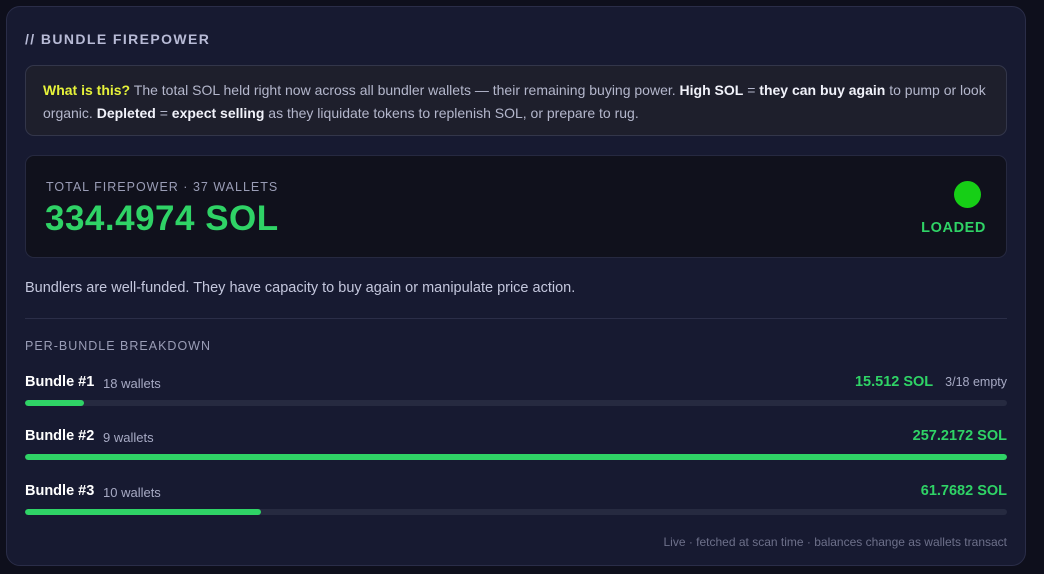 The width and height of the screenshot is (1044, 574). Describe the element at coordinates (162, 187) in the screenshot. I see `total-firepower-label: TOTAL FIREPOWER · 37 WALLETS` at that location.